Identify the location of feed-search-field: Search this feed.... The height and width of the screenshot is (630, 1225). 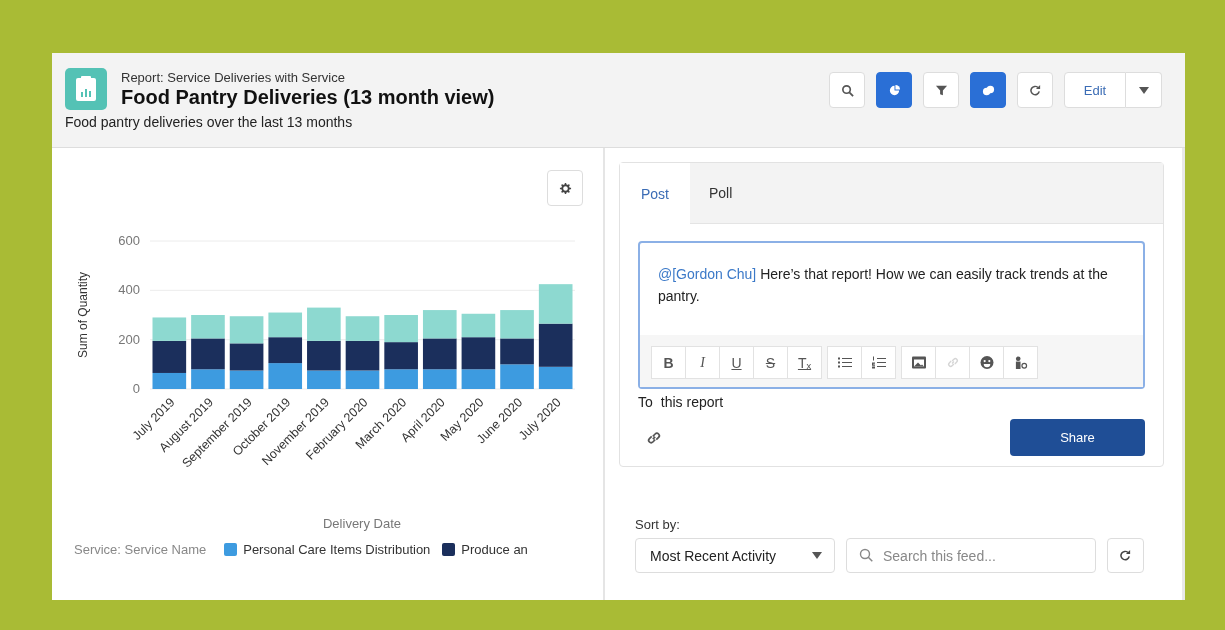
(971, 555).